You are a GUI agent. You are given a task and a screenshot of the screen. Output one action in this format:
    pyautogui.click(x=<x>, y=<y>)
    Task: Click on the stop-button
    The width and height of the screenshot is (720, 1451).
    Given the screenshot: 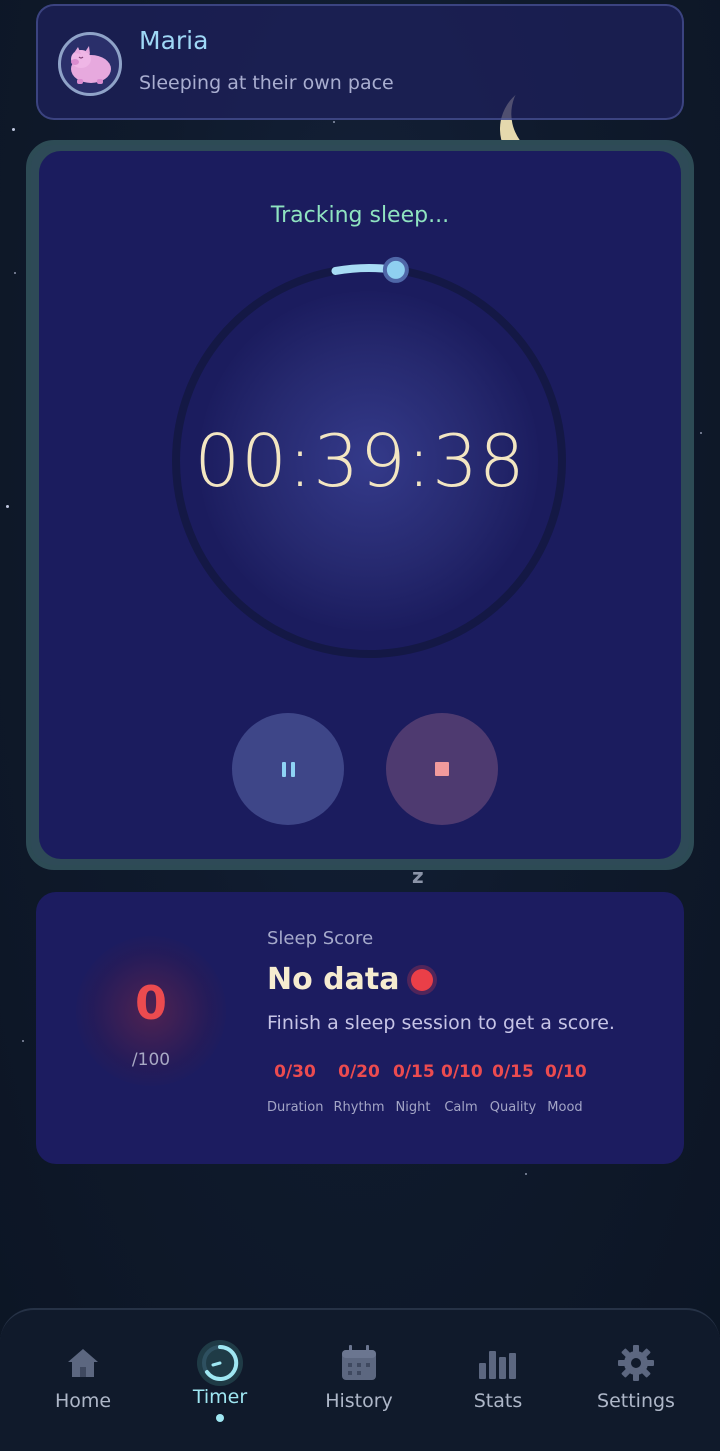 What is the action you would take?
    pyautogui.click(x=442, y=769)
    